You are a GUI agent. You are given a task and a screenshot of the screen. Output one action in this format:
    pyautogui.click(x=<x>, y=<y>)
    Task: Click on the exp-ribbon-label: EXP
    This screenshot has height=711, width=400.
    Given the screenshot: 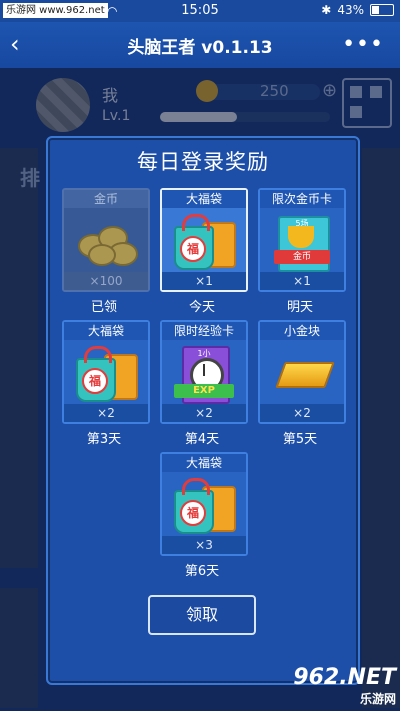 What is the action you would take?
    pyautogui.click(x=204, y=391)
    